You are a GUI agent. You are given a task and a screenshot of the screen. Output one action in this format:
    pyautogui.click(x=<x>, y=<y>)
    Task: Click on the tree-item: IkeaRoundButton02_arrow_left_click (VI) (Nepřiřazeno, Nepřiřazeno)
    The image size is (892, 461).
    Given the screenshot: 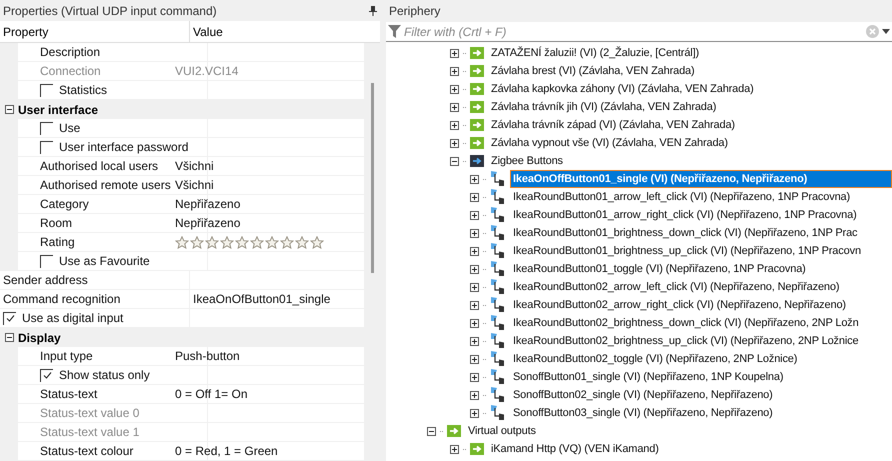 What is the action you would take?
    pyautogui.click(x=676, y=287)
    